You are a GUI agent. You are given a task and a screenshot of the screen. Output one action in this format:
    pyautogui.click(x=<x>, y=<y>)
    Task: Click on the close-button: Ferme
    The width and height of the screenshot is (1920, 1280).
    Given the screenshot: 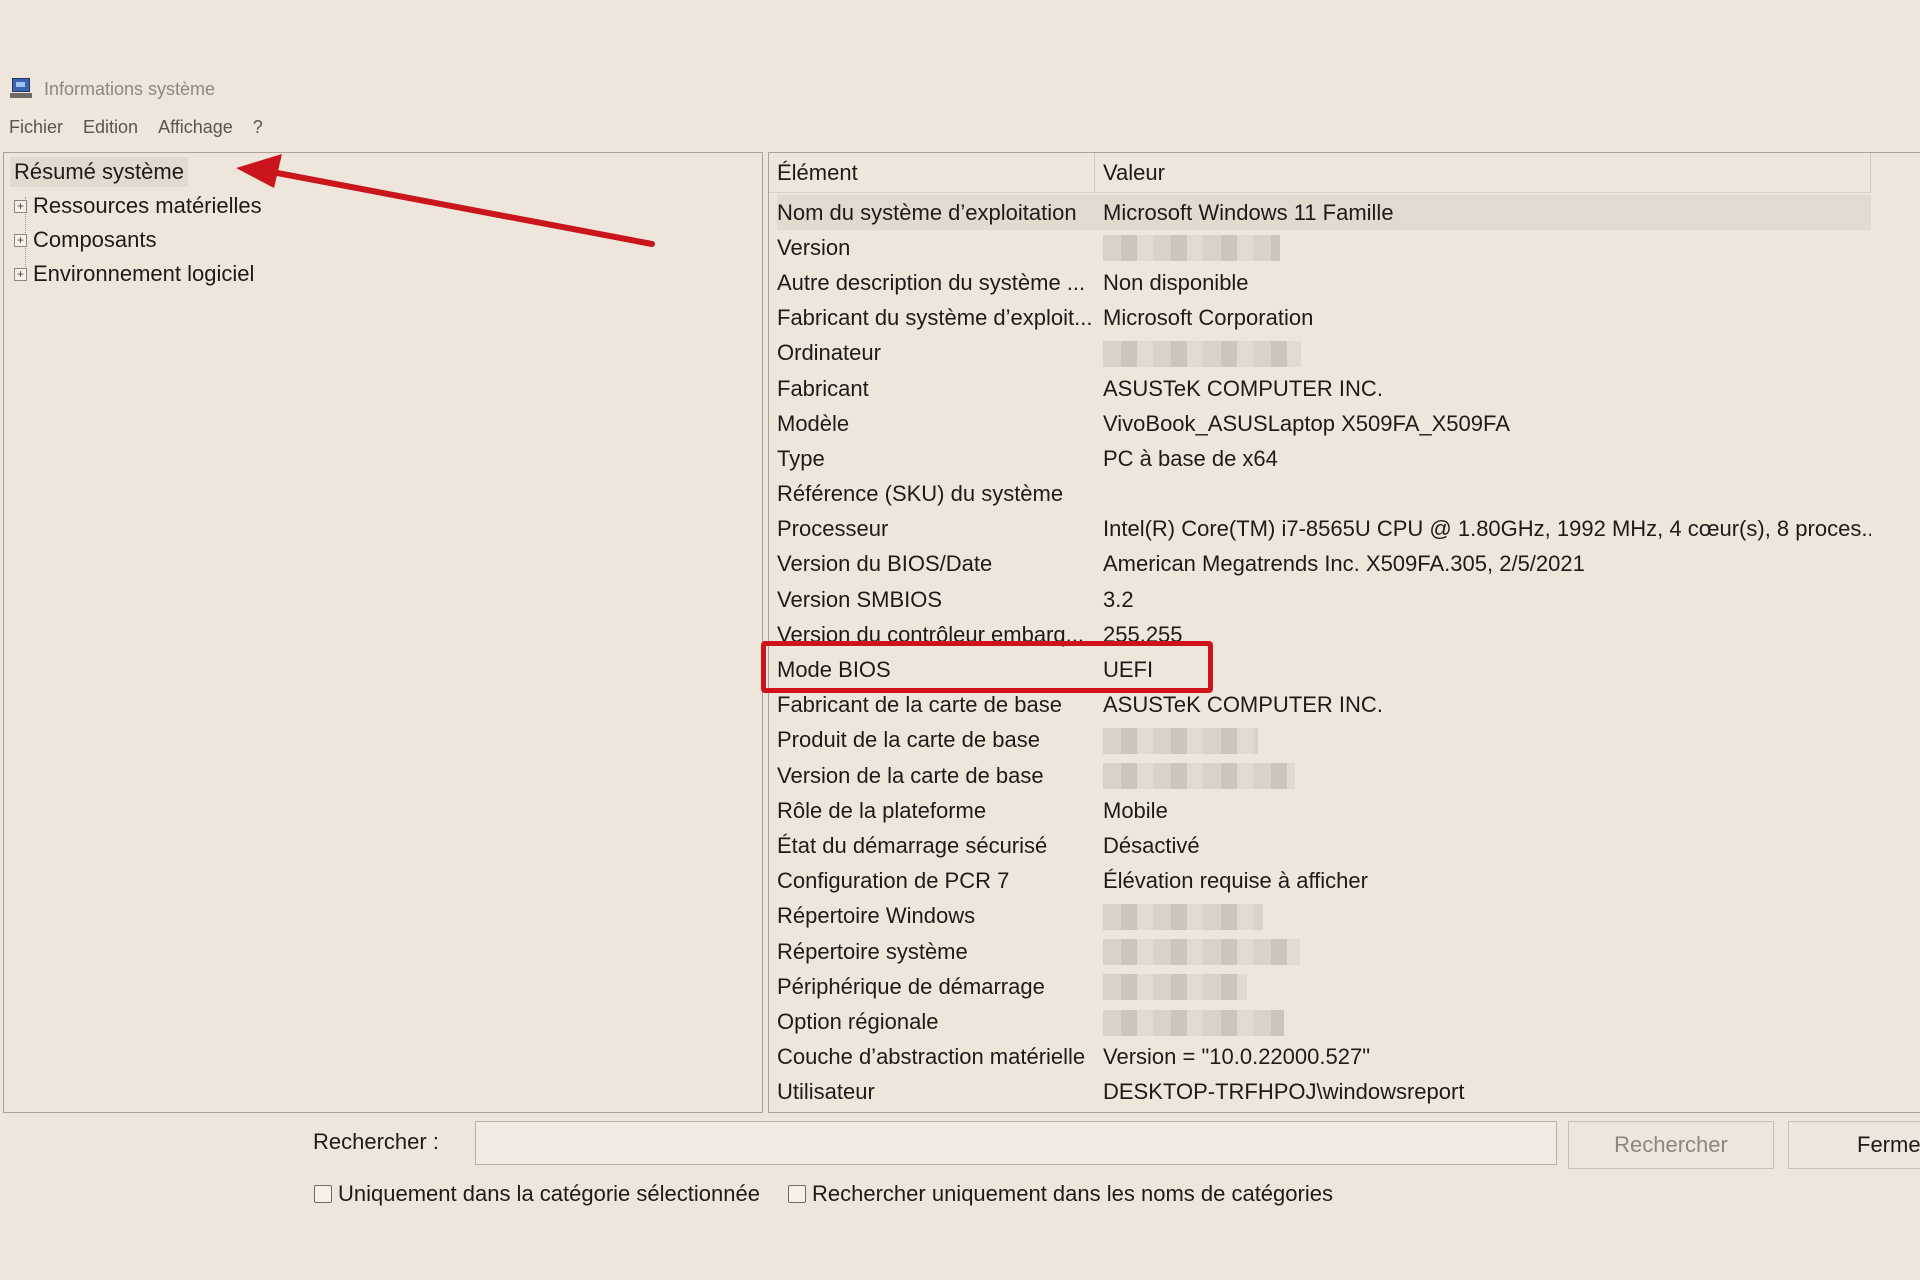 What is the action you would take?
    pyautogui.click(x=1854, y=1145)
    